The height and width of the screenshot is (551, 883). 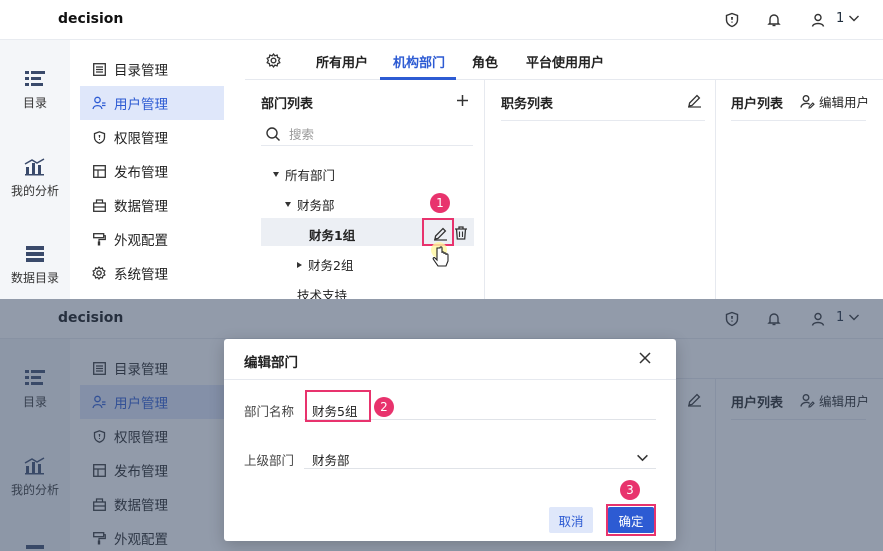 What do you see at coordinates (141, 105) in the screenshot?
I see `menu-label: 用户管理` at bounding box center [141, 105].